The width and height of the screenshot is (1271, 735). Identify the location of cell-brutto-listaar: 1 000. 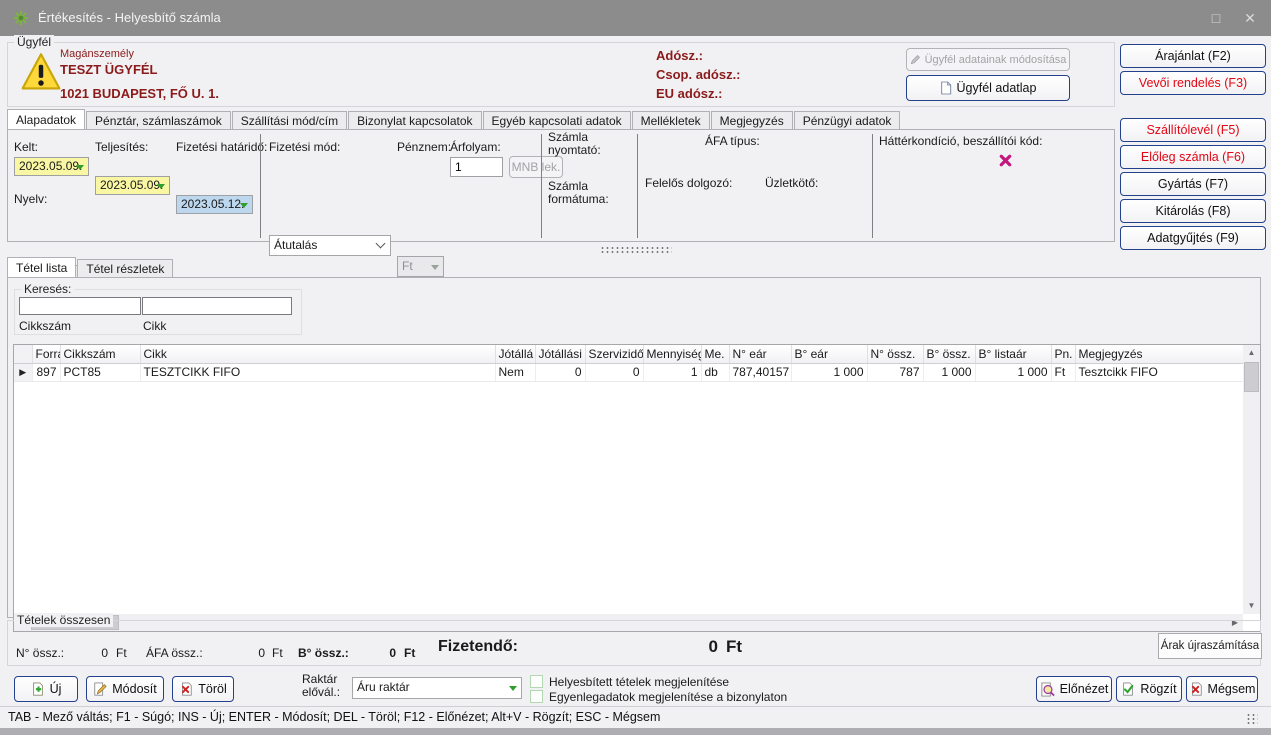
(1013, 372).